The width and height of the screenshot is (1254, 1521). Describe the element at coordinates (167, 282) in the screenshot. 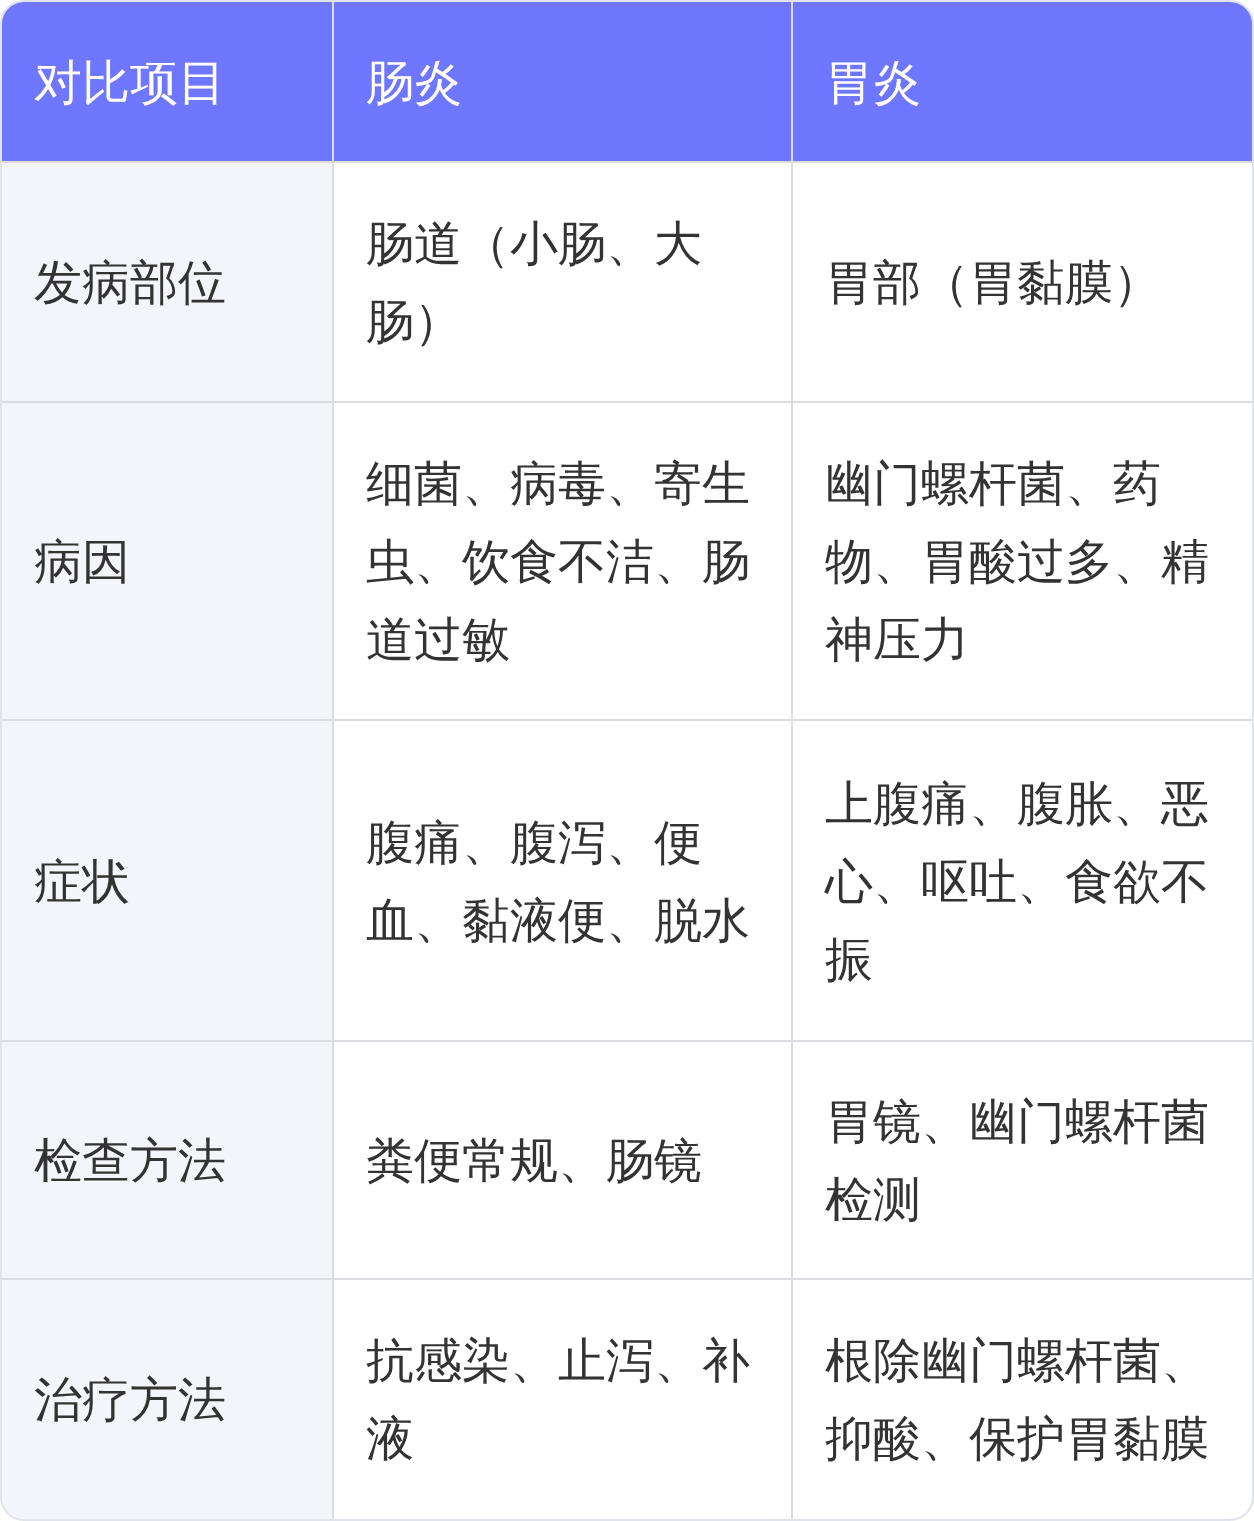

I see `table-cell: 发病部位` at that location.